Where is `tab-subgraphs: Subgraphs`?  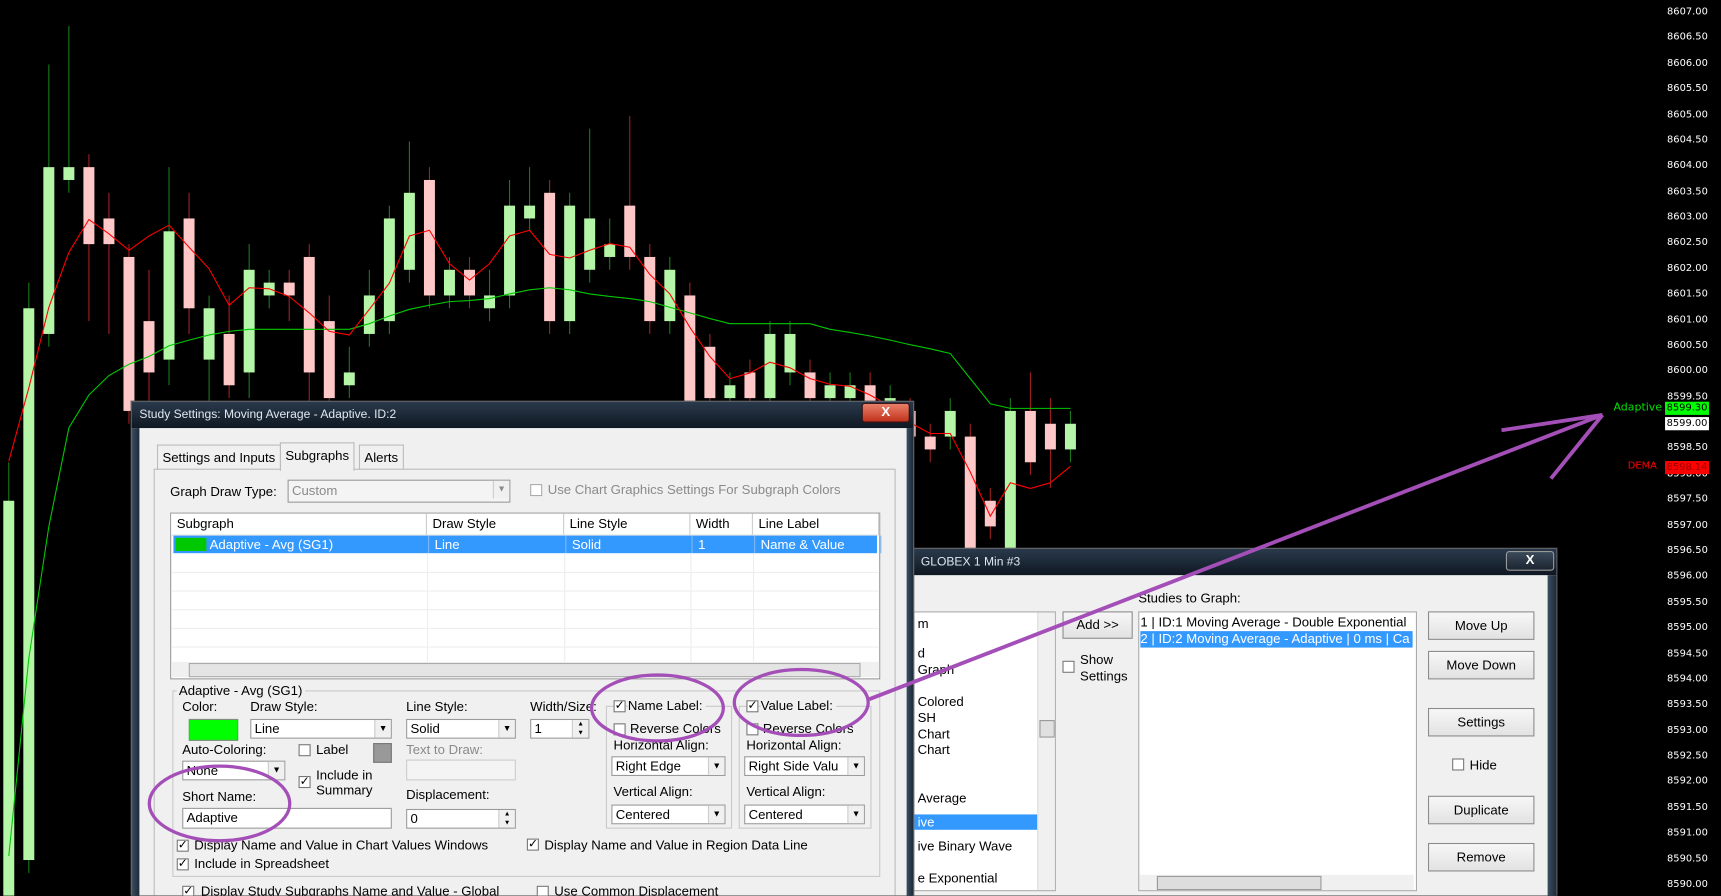
tab-subgraphs: Subgraphs is located at coordinates (317, 456).